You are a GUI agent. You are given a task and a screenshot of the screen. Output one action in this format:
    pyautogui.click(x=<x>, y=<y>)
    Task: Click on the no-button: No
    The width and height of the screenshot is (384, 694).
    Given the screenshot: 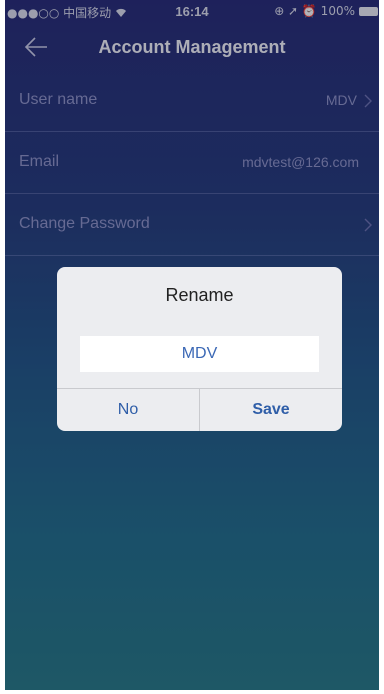 What is the action you would take?
    pyautogui.click(x=128, y=410)
    